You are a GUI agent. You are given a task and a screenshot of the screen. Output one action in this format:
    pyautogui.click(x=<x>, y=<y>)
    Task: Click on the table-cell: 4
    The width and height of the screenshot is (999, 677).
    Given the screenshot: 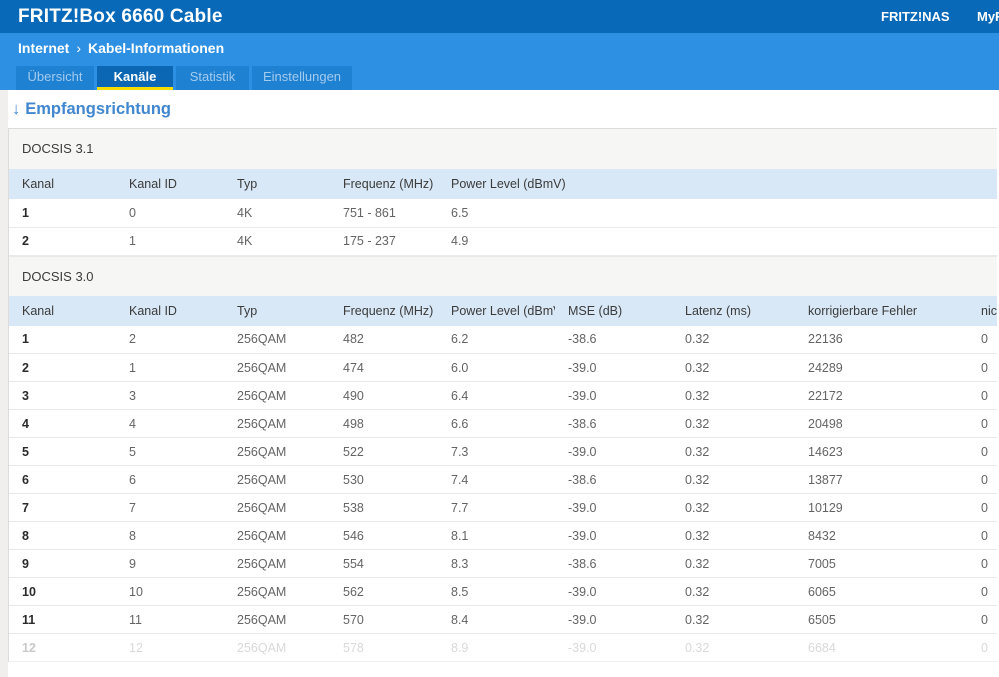 What is the action you would take?
    pyautogui.click(x=170, y=423)
    